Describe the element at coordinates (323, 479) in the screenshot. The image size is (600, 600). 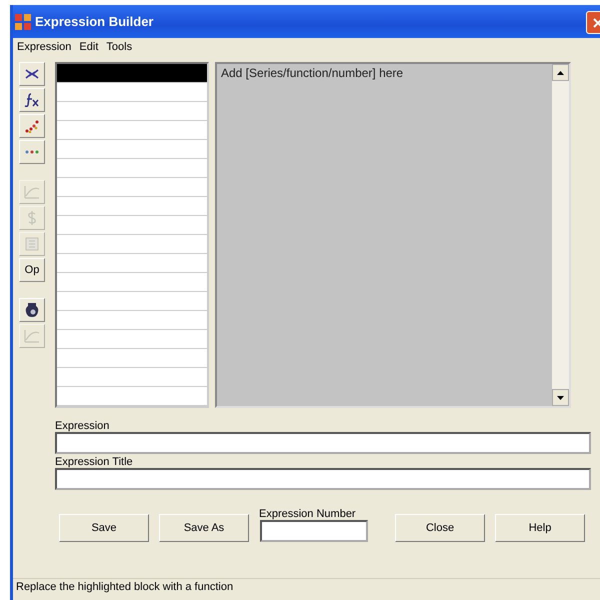
I see `expression-title-field` at that location.